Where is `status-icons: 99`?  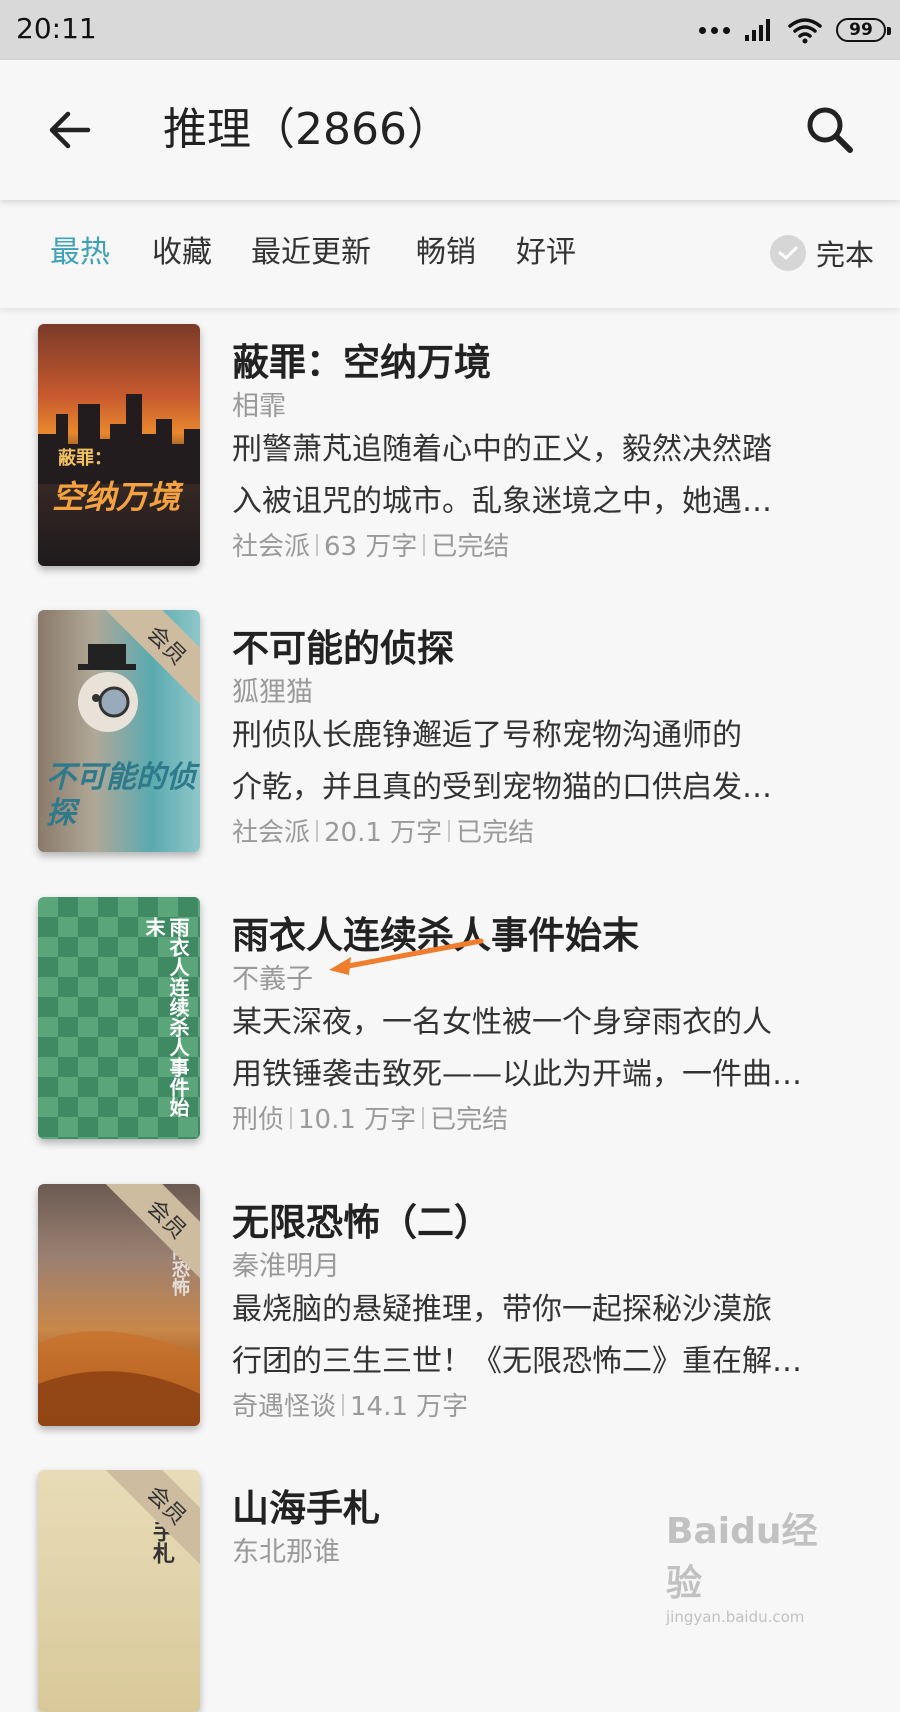
status-icons: 99 is located at coordinates (795, 30).